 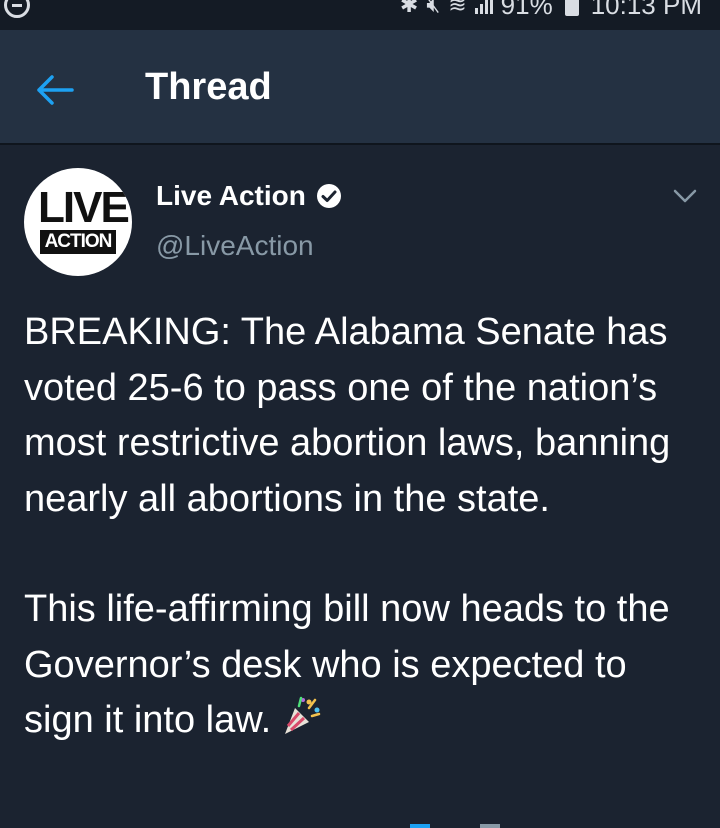 What do you see at coordinates (17, 9) in the screenshot?
I see `minus-circle-icon` at bounding box center [17, 9].